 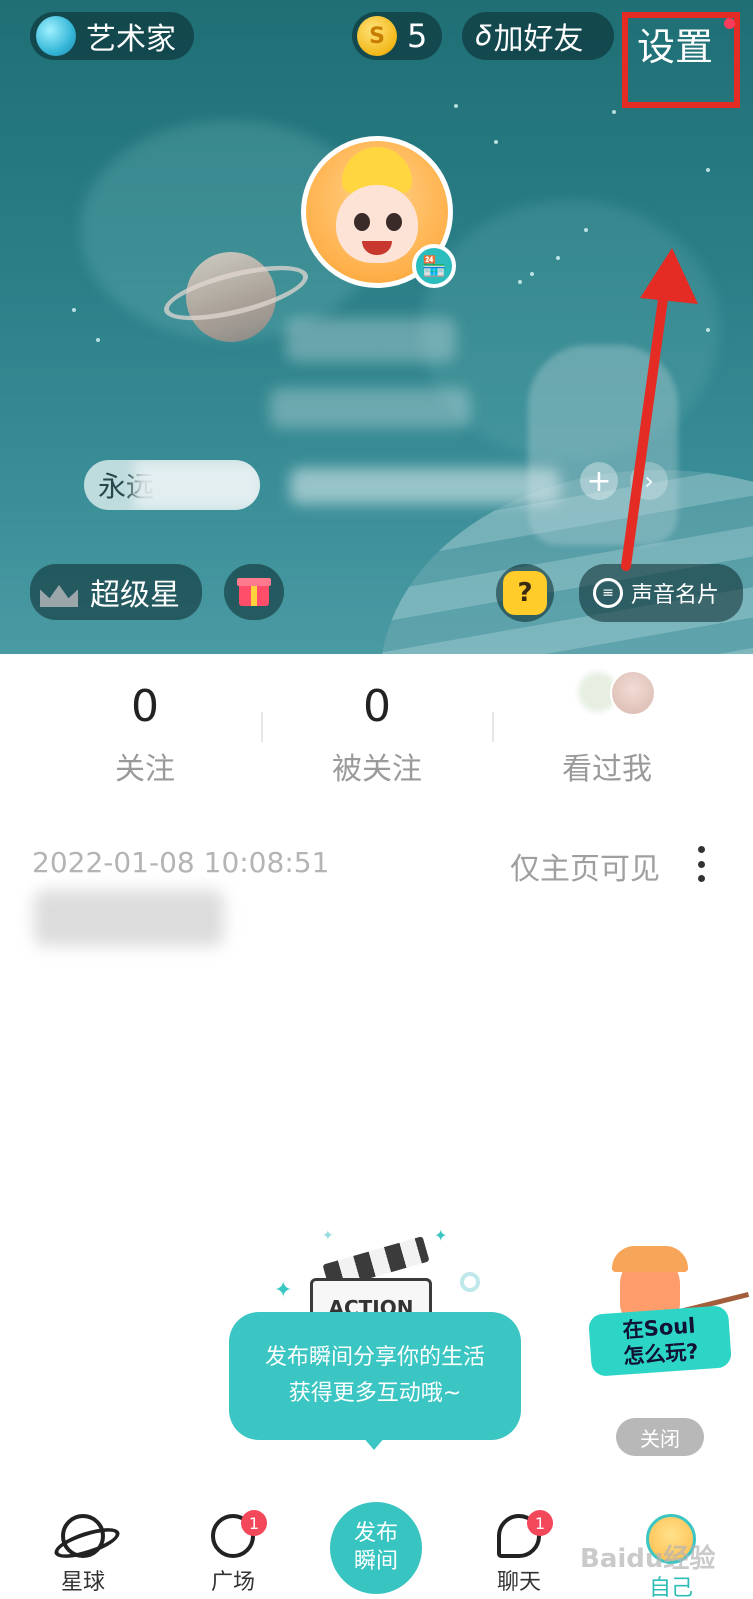 I want to click on post-timestamp: 2022-01-08 10:08:51, so click(x=181, y=862).